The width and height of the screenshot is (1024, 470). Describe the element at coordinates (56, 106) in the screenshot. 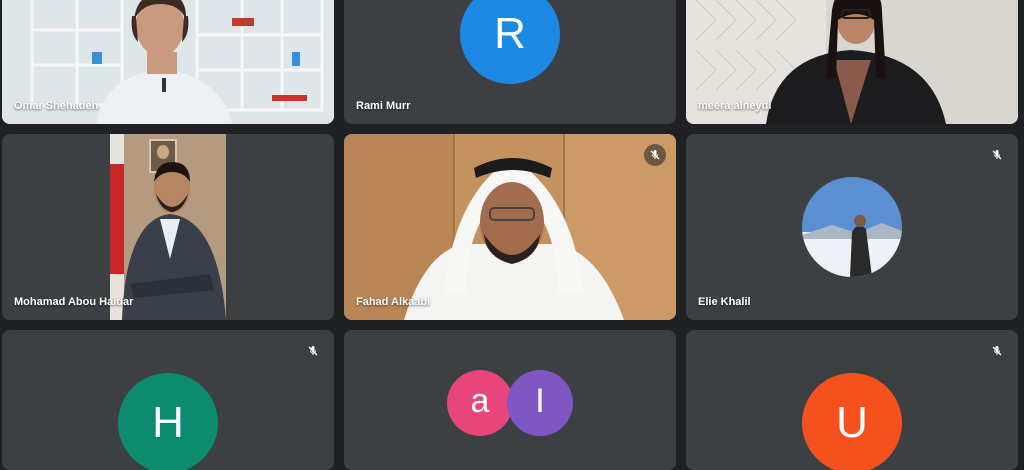

I see `participant-name: Omar Shehadeh` at that location.